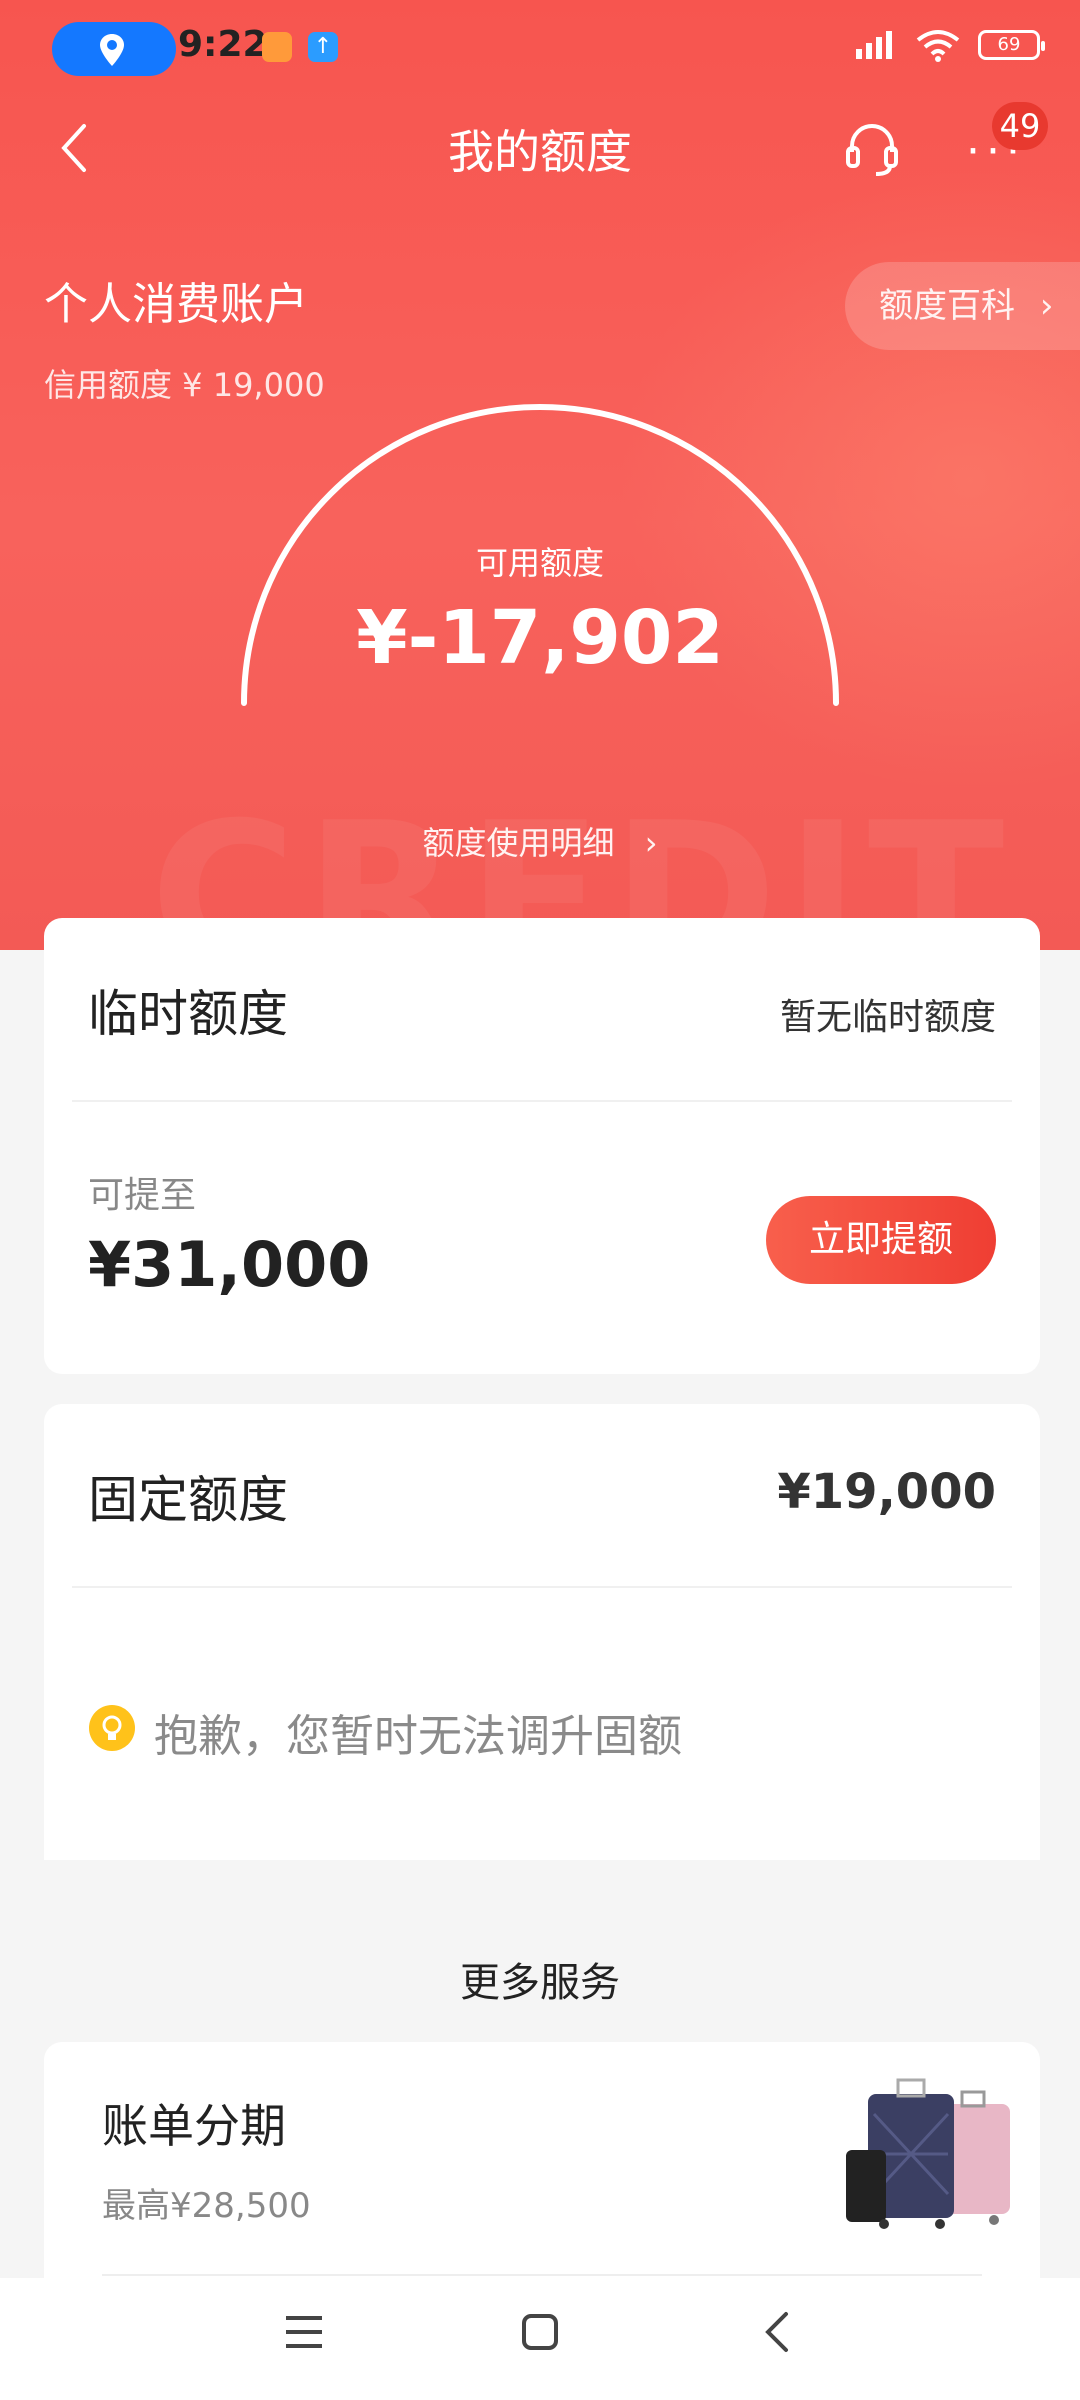  I want to click on clock: 9:22, so click(223, 44).